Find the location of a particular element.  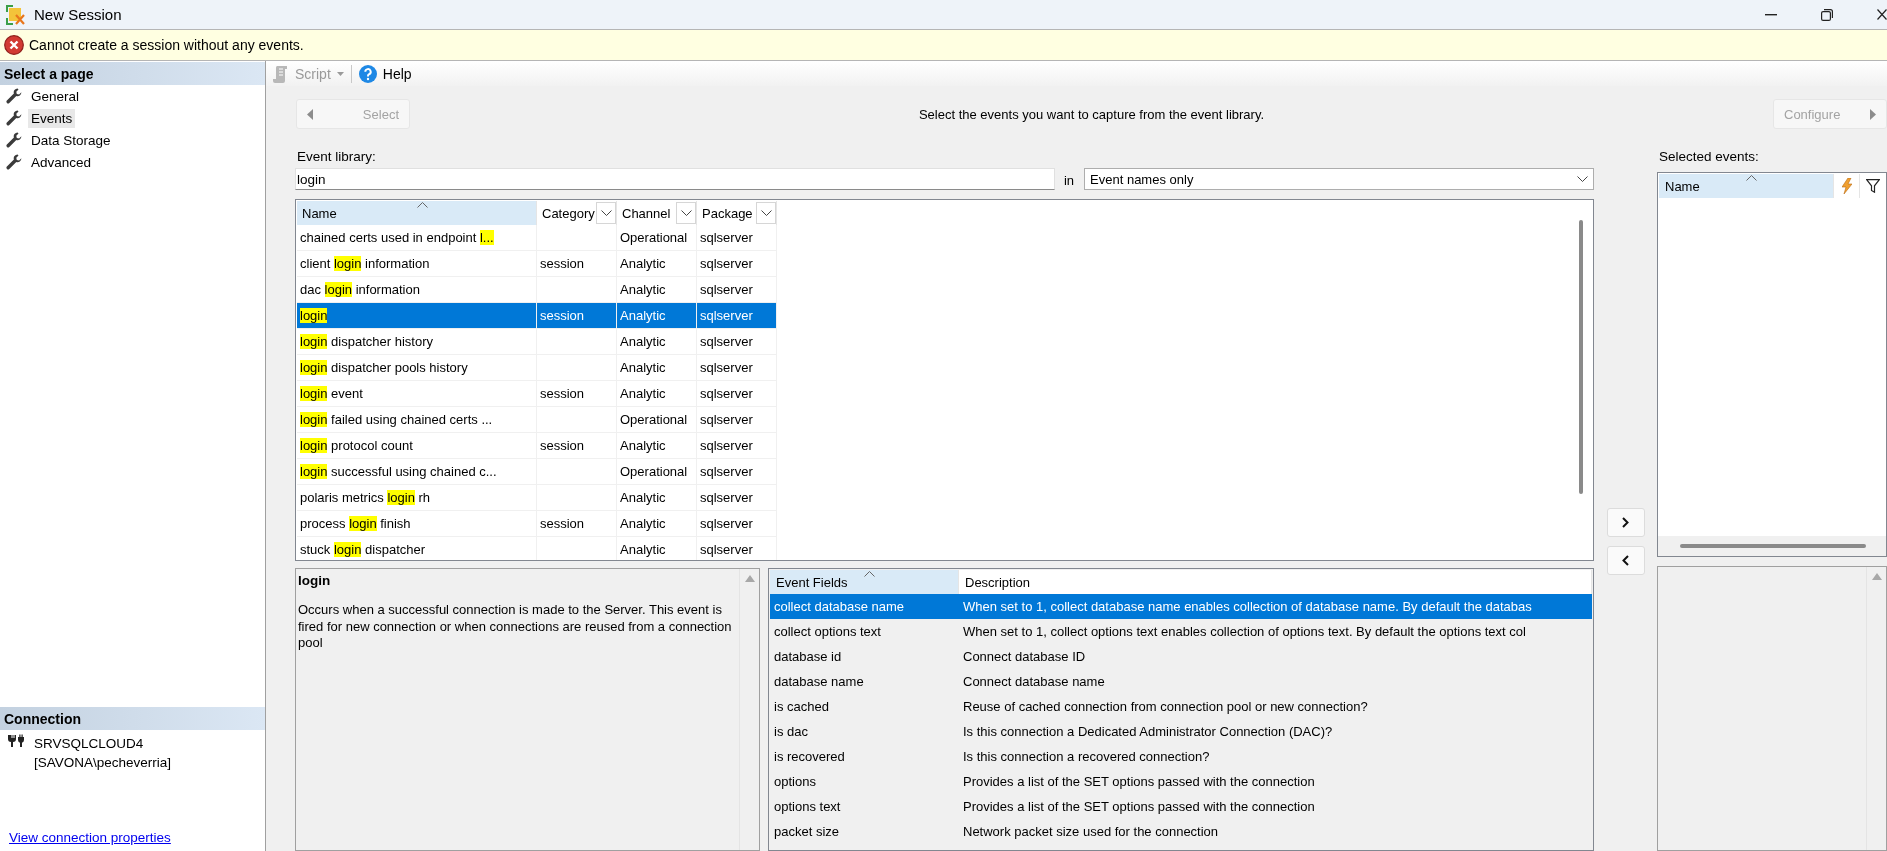

search-field: login is located at coordinates (675, 179).